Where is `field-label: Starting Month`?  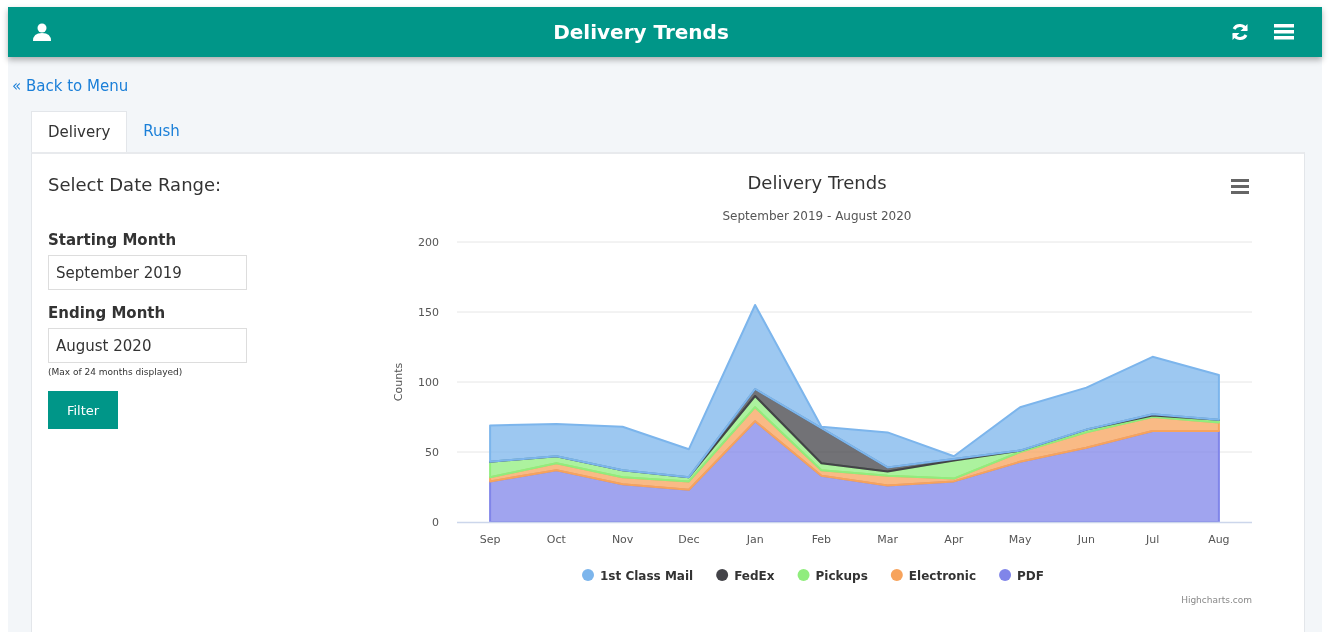
field-label: Starting Month is located at coordinates (112, 240).